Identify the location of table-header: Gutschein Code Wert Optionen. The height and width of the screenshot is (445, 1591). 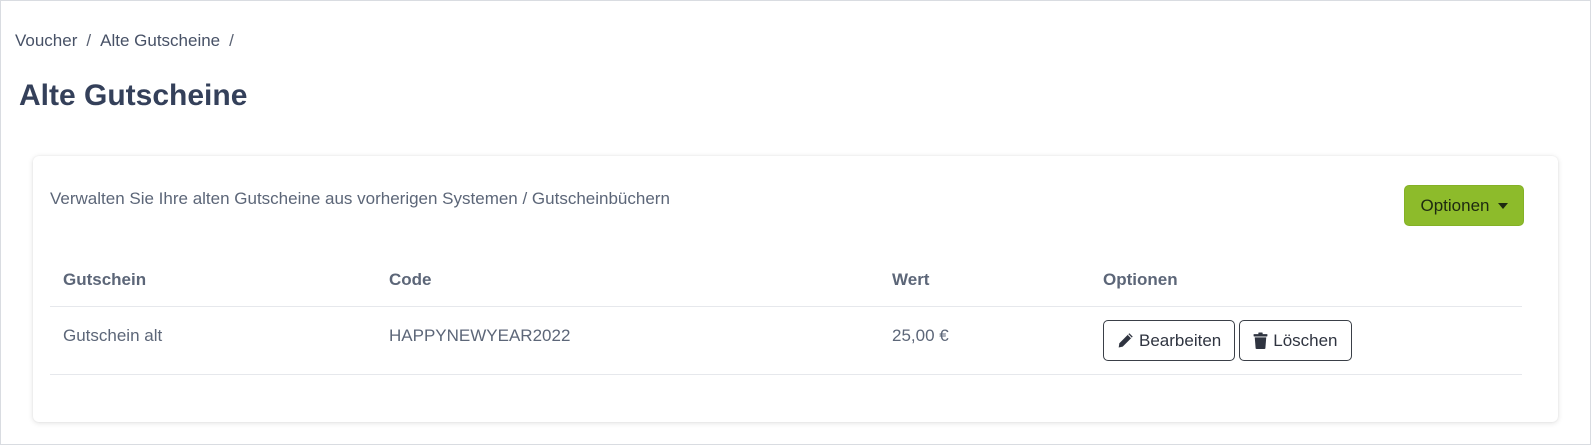
(786, 279).